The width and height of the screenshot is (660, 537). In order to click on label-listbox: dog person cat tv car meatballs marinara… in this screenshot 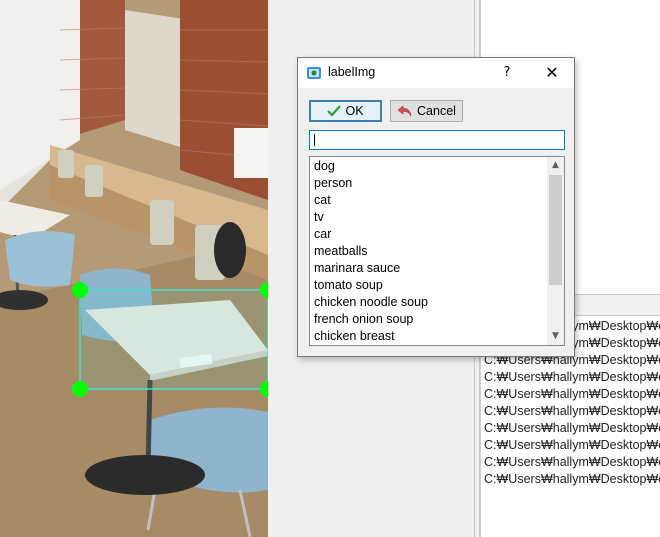, I will do `click(437, 251)`.